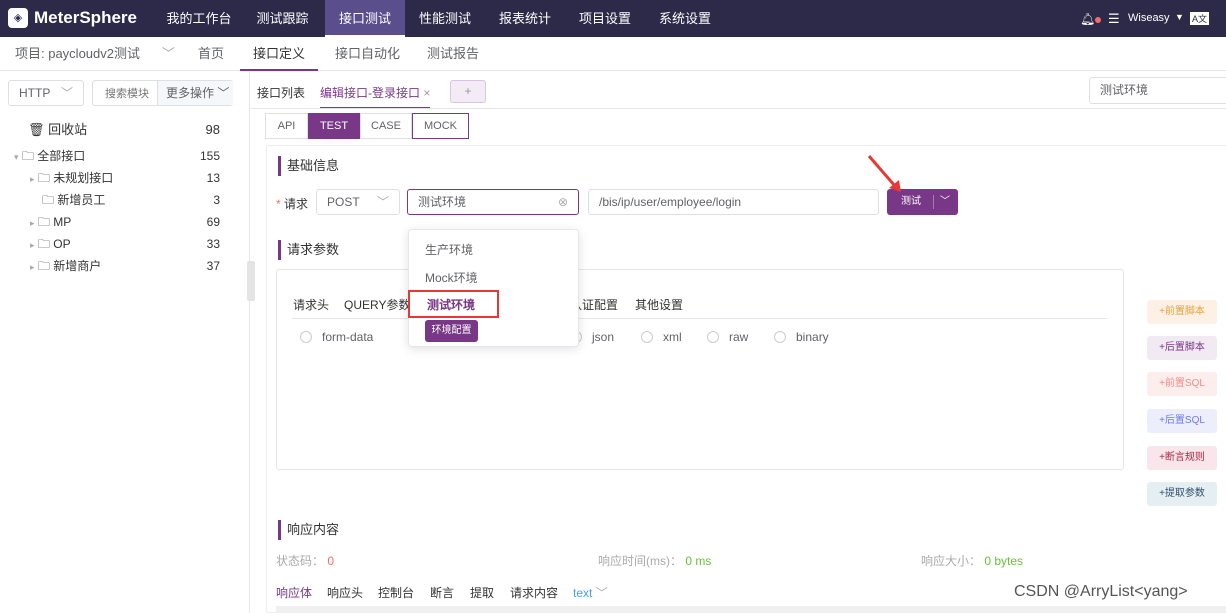 The image size is (1226, 613). I want to click on nav-performance: 性能测试, so click(445, 18).